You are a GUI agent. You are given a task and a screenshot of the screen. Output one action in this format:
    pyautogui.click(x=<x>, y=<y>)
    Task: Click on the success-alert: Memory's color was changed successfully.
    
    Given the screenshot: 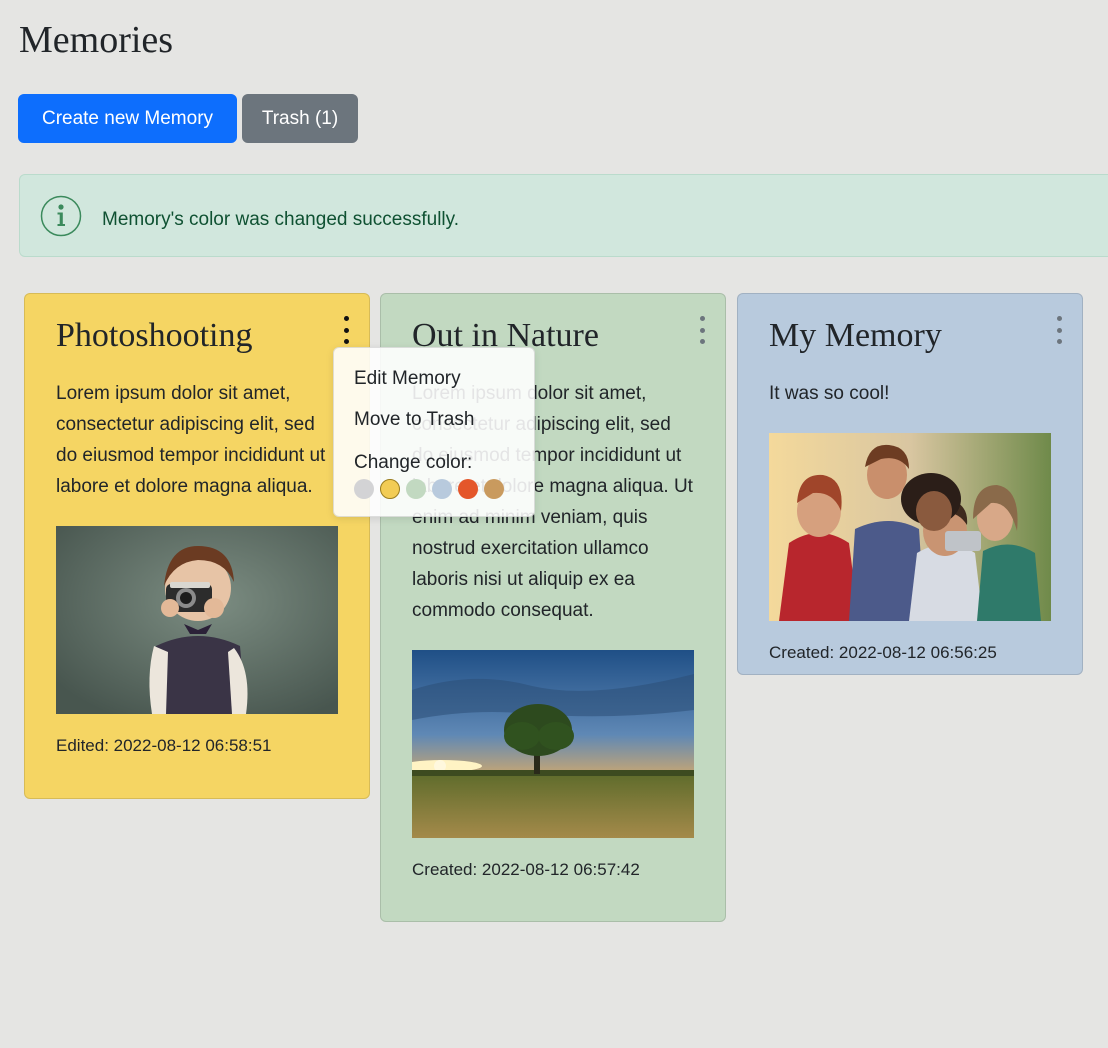 What is the action you would take?
    pyautogui.click(x=563, y=215)
    